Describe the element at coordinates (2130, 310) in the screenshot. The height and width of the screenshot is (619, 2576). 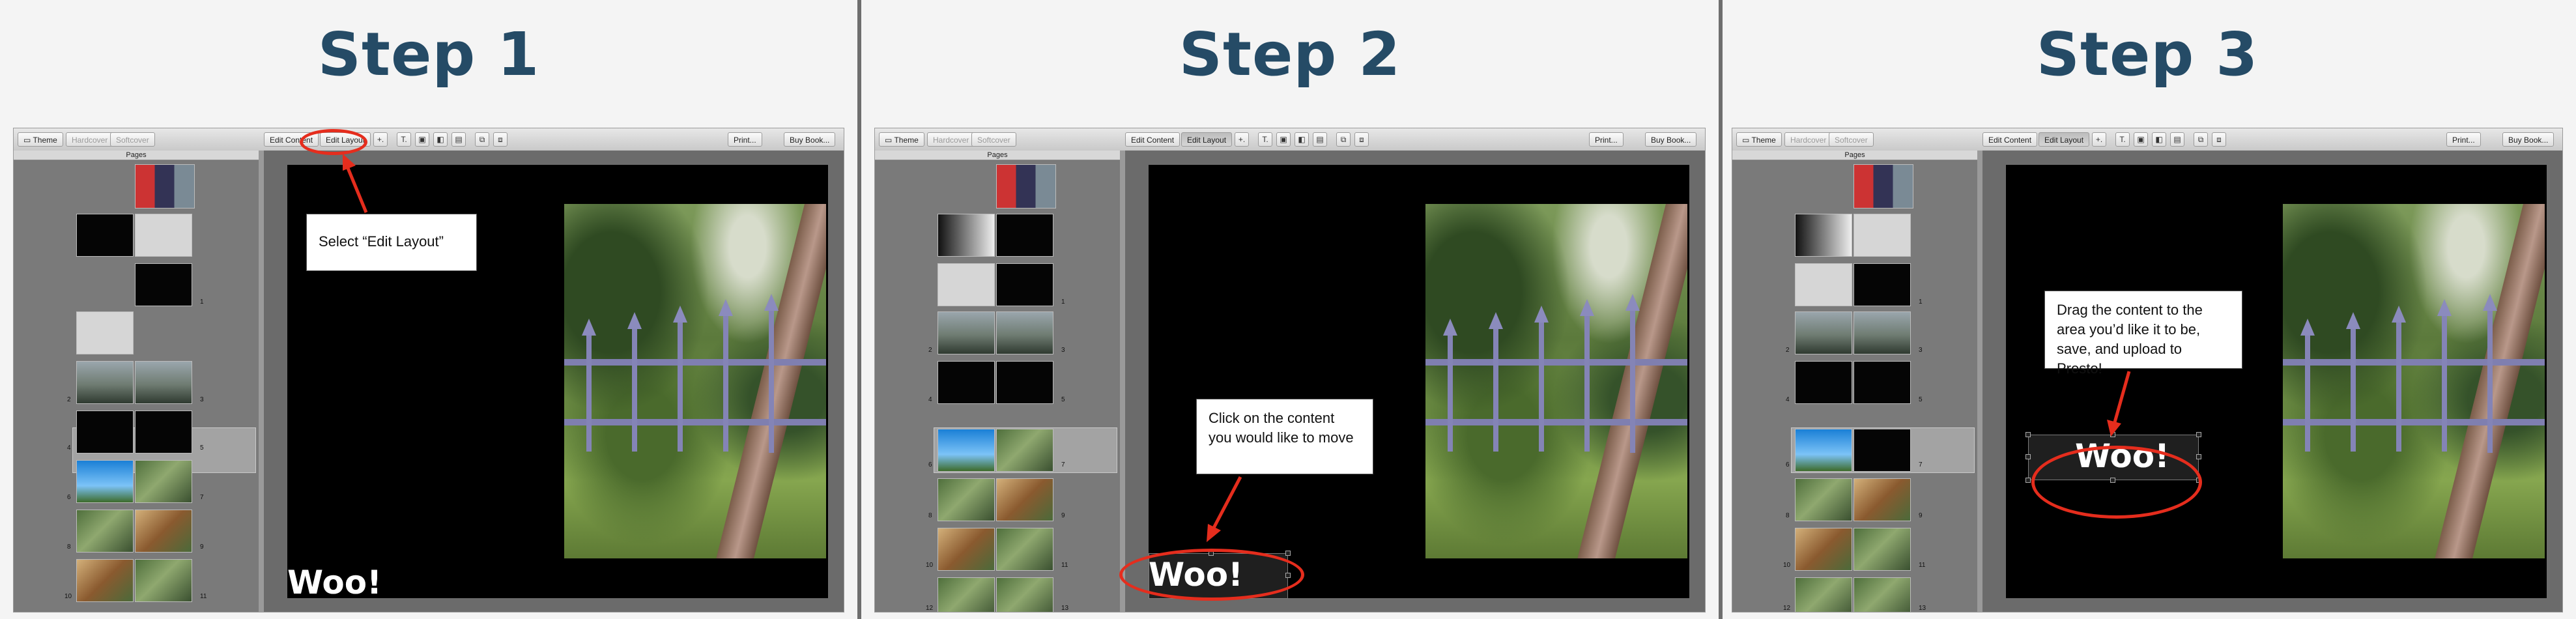
I see `callout-line: Drag the content to the` at that location.